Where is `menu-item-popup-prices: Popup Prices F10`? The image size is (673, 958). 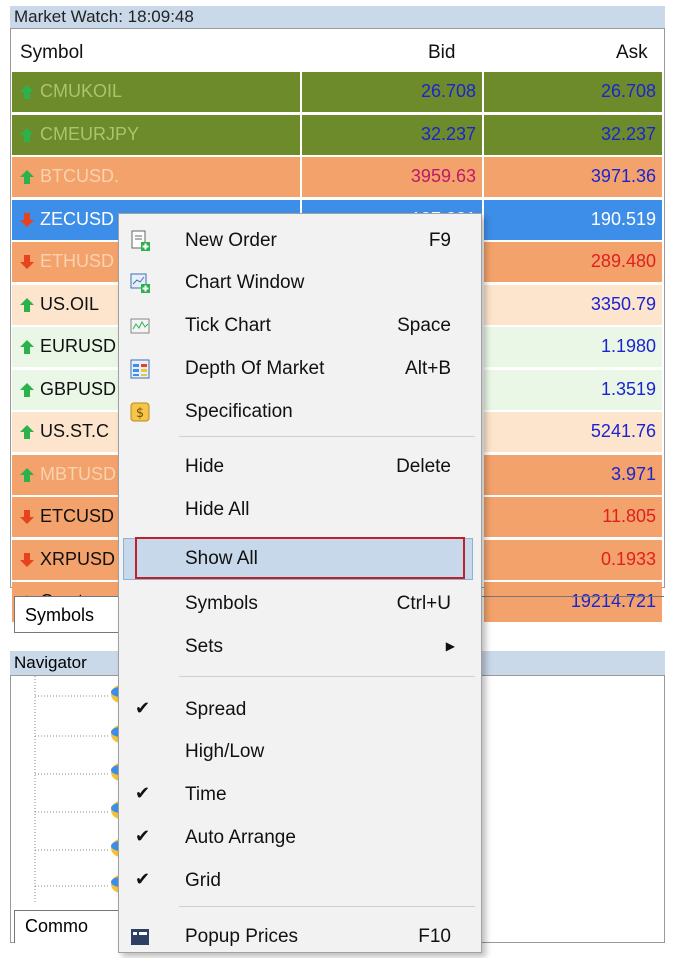 menu-item-popup-prices: Popup Prices F10 is located at coordinates (300, 937).